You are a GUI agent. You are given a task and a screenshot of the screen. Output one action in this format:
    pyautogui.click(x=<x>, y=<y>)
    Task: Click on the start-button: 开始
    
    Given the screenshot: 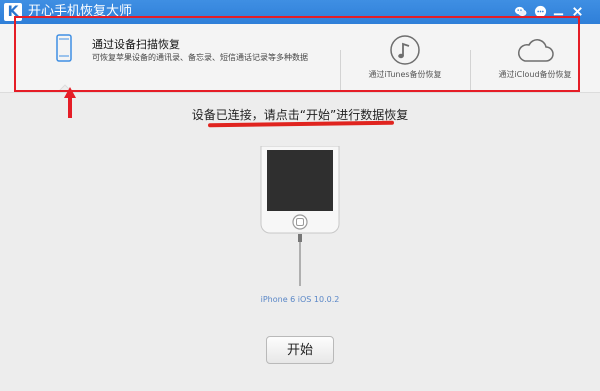 What is the action you would take?
    pyautogui.click(x=300, y=350)
    